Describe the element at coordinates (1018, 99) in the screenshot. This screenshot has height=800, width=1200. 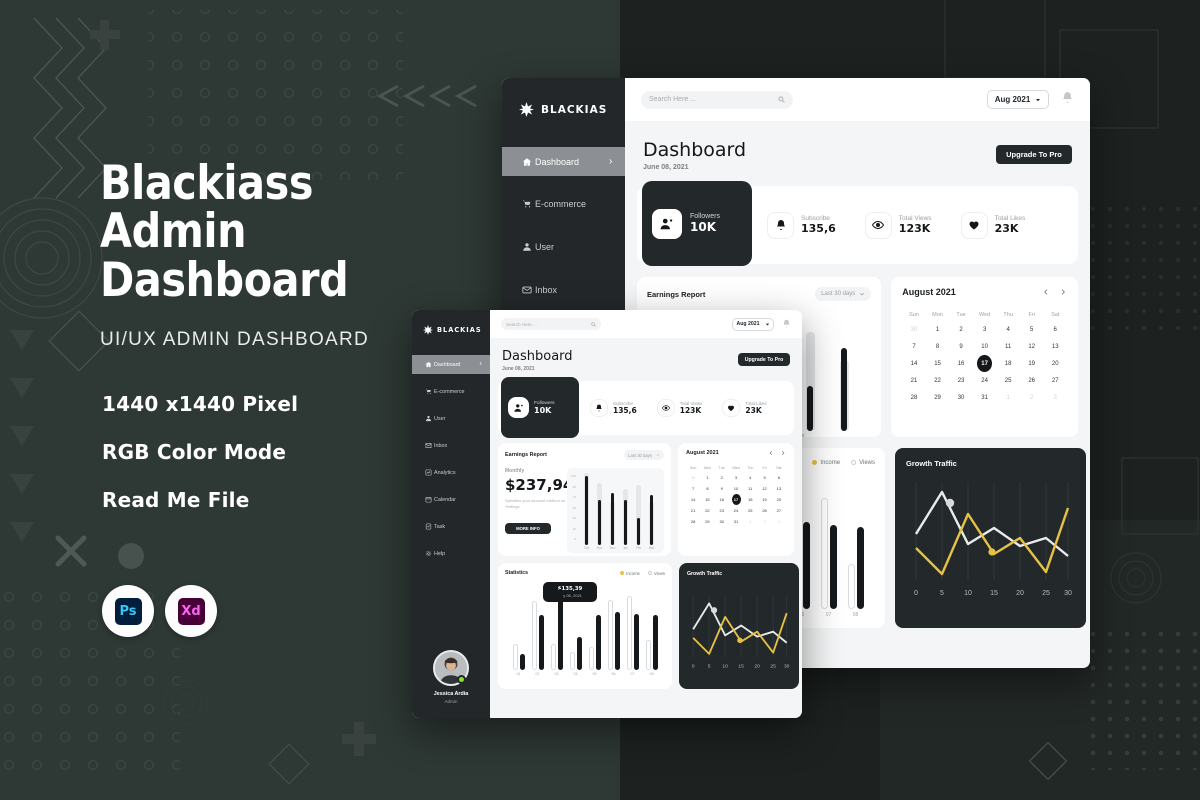
I see `date-filter-dropdown: Aug 2021` at that location.